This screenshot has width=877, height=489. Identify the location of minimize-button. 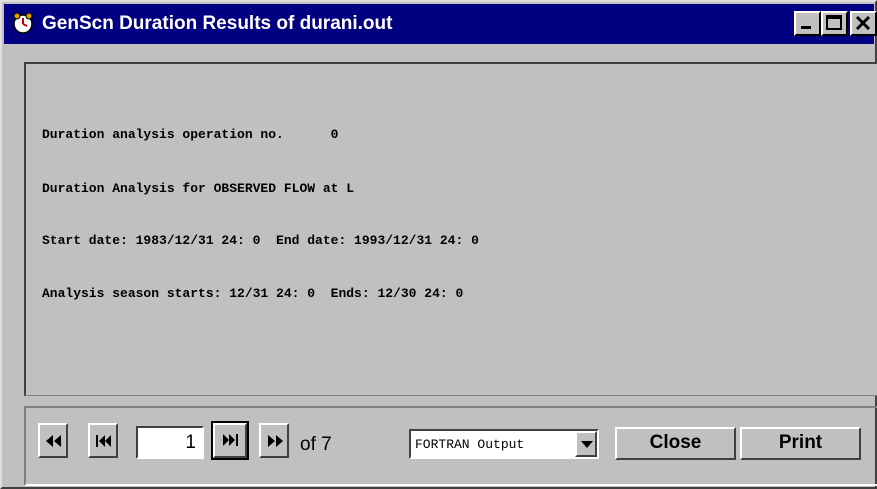
(807, 23).